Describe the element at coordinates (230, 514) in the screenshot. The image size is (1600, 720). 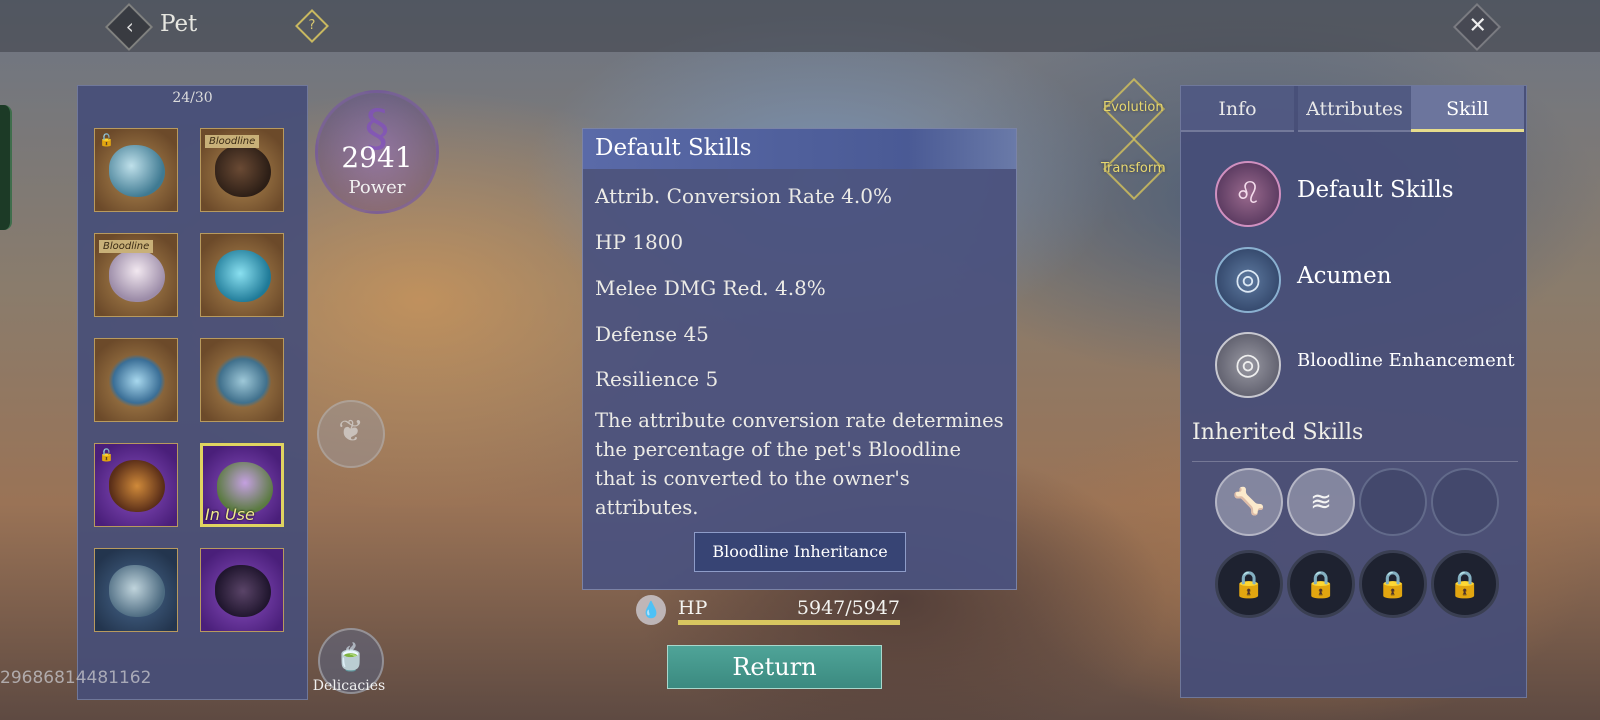
I see `in-use-badge: In Use` at that location.